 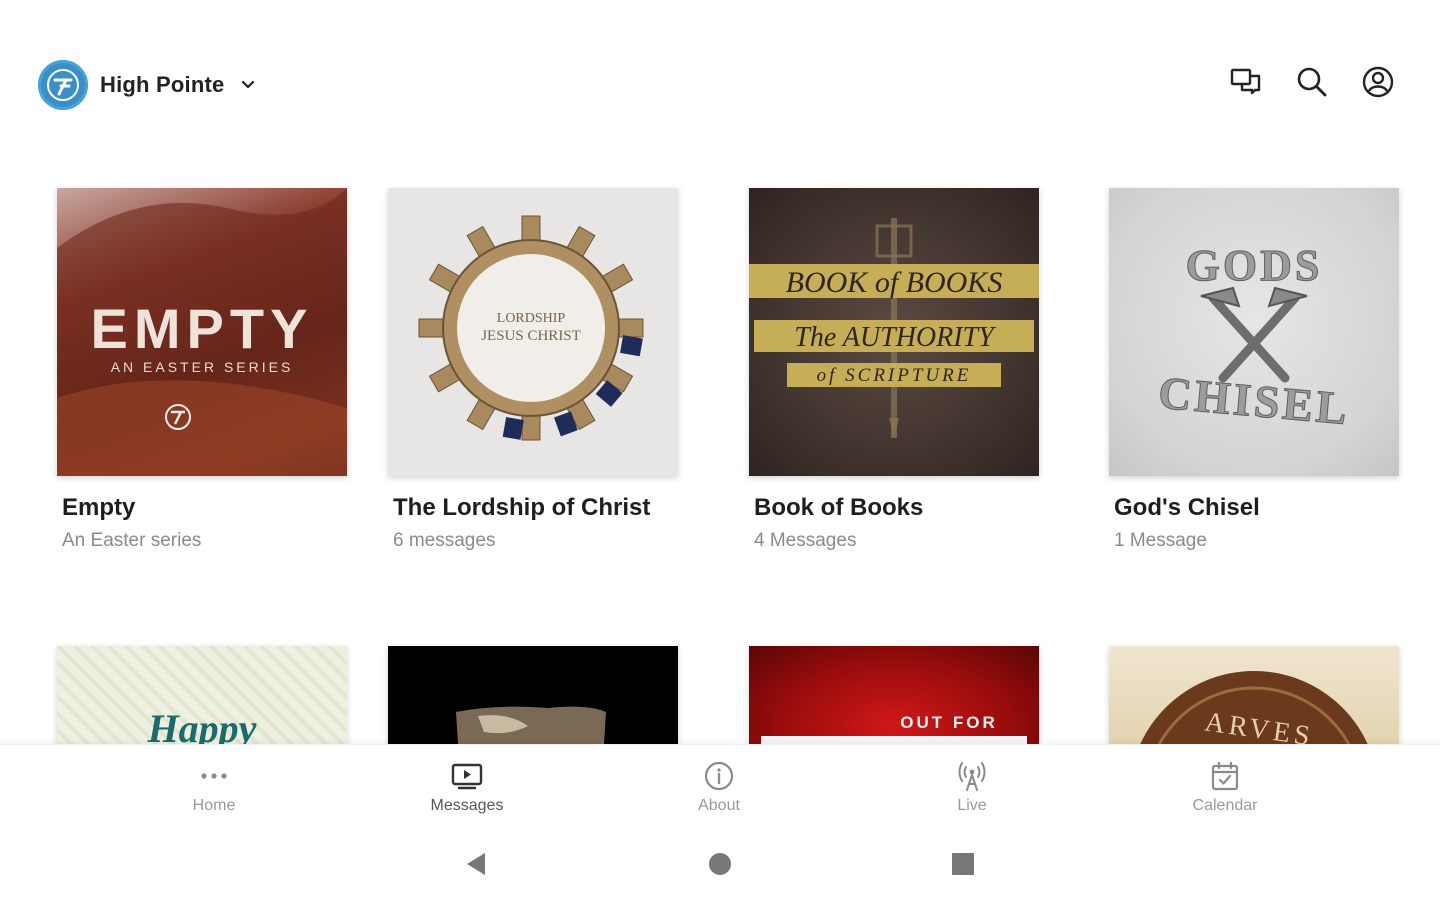 What do you see at coordinates (1254, 265) in the screenshot?
I see `artwork-title-text: GODS` at bounding box center [1254, 265].